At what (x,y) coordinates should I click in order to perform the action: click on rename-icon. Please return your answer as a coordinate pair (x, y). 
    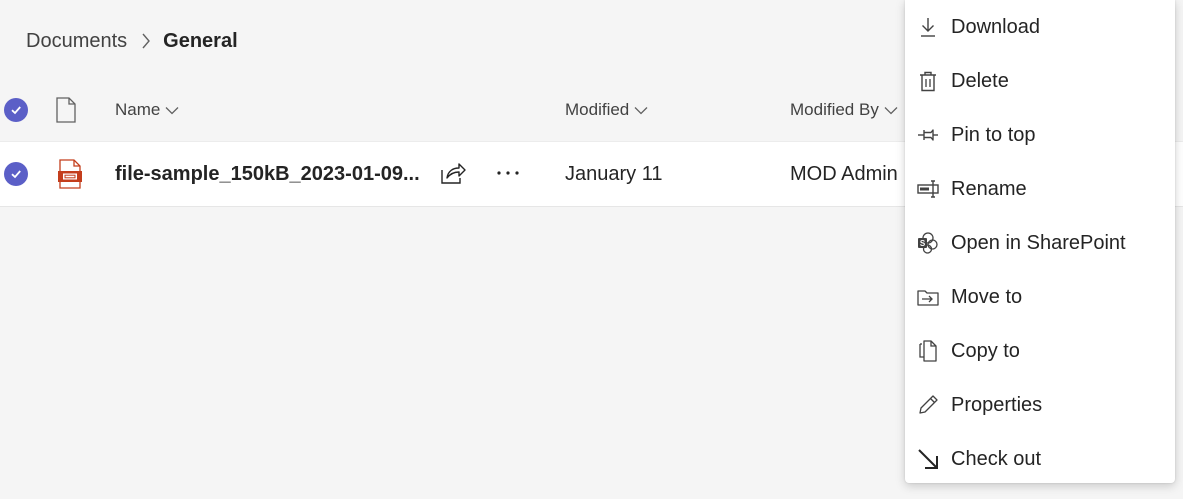
    Looking at the image, I should click on (928, 189).